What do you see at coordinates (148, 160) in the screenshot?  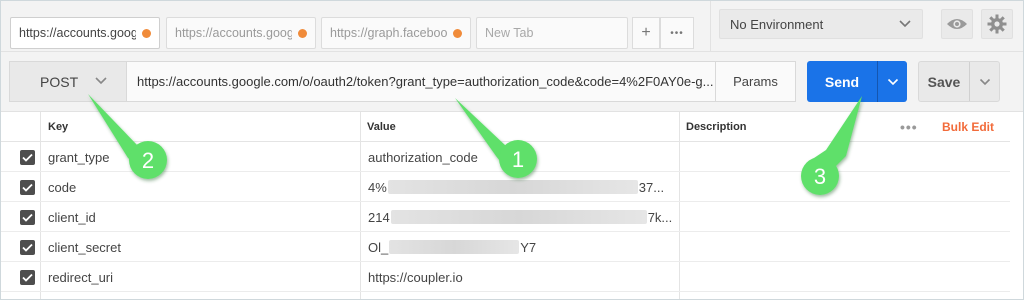 I see `callout-number-2: 2` at bounding box center [148, 160].